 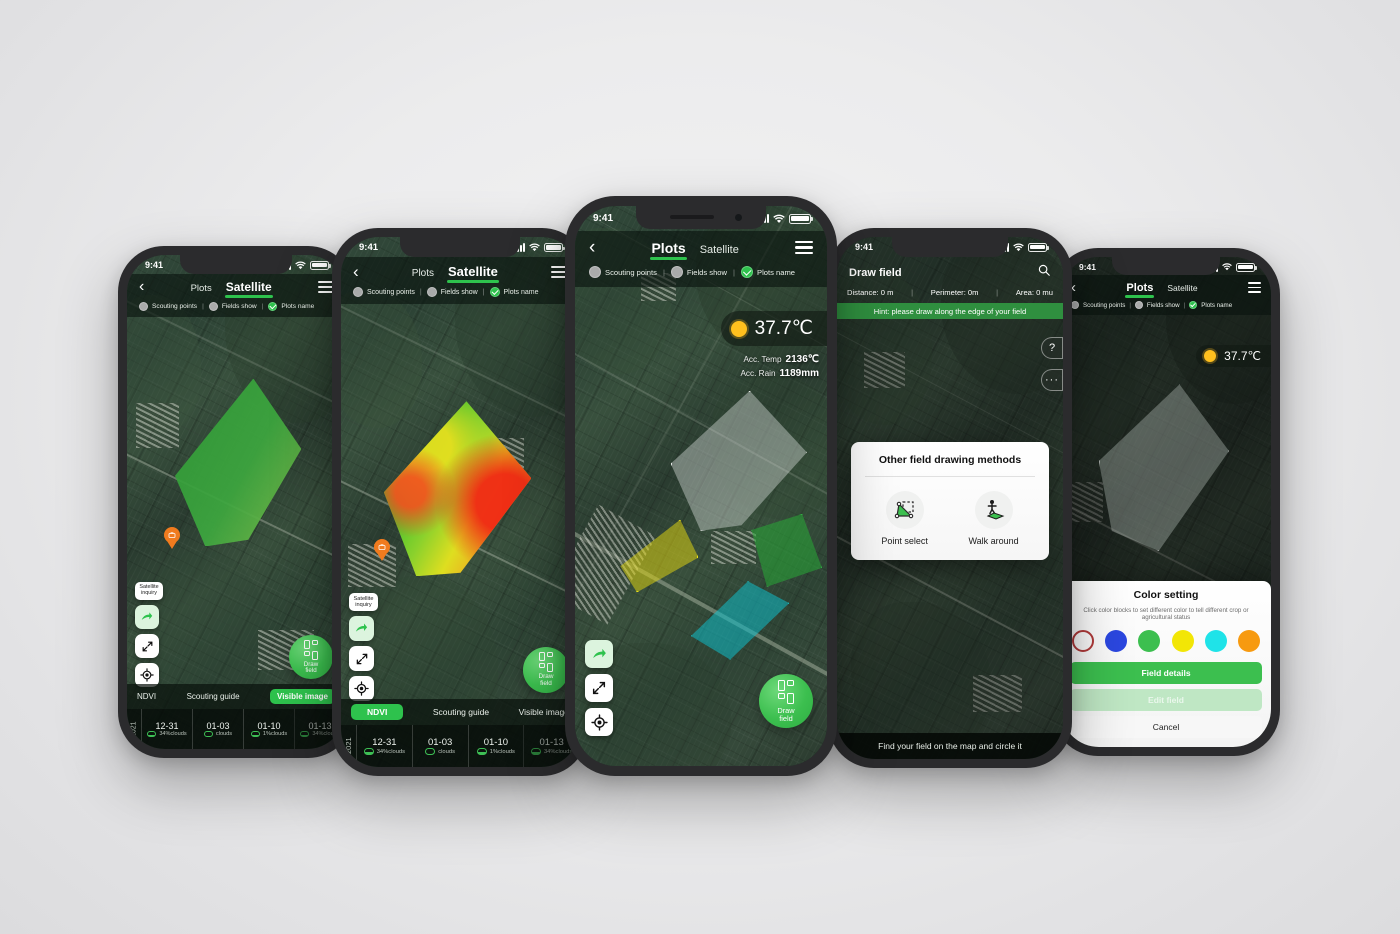 What do you see at coordinates (534, 247) in the screenshot?
I see `wifi-icon` at bounding box center [534, 247].